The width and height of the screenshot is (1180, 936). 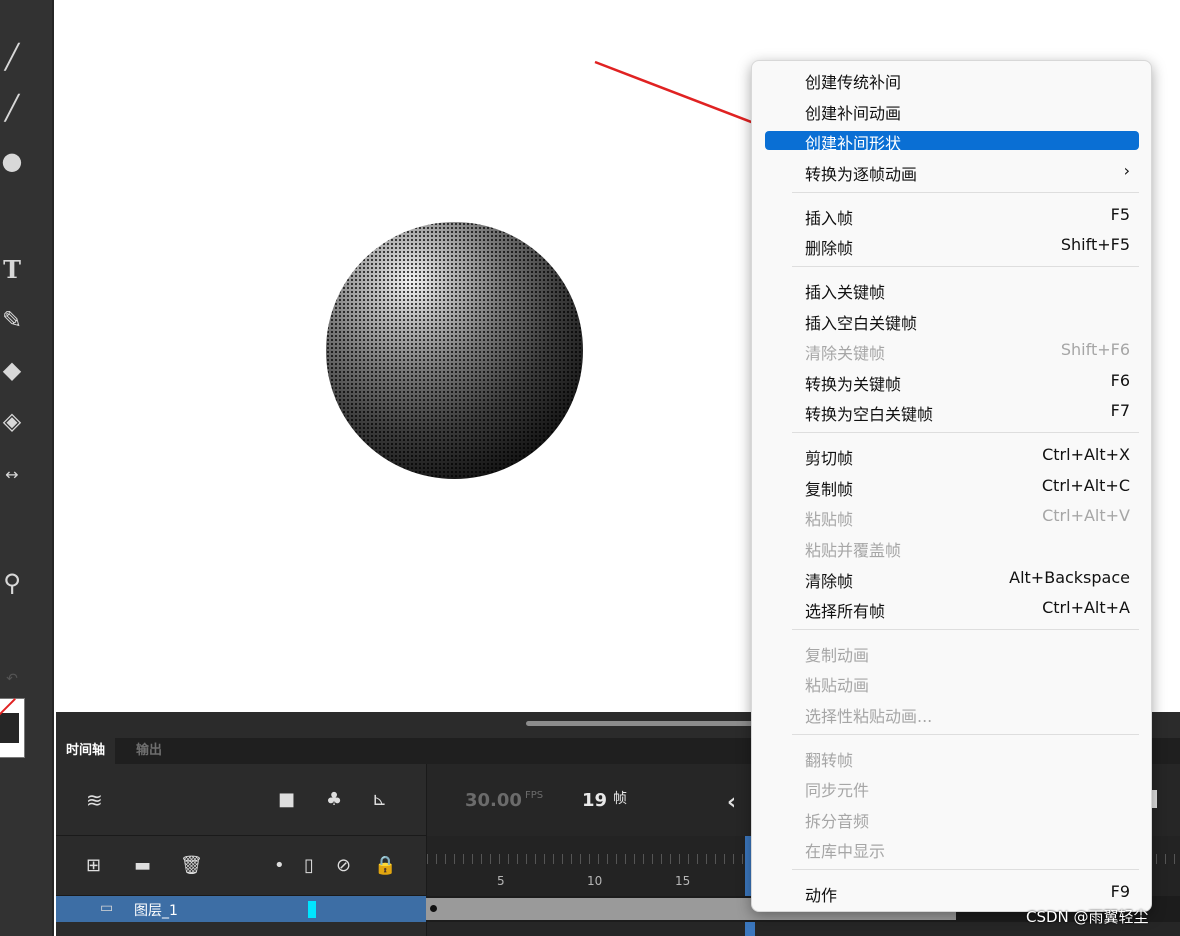 I want to click on menu-item-copy-frames: 复制帧 Ctrl+Alt+C, so click(x=952, y=488).